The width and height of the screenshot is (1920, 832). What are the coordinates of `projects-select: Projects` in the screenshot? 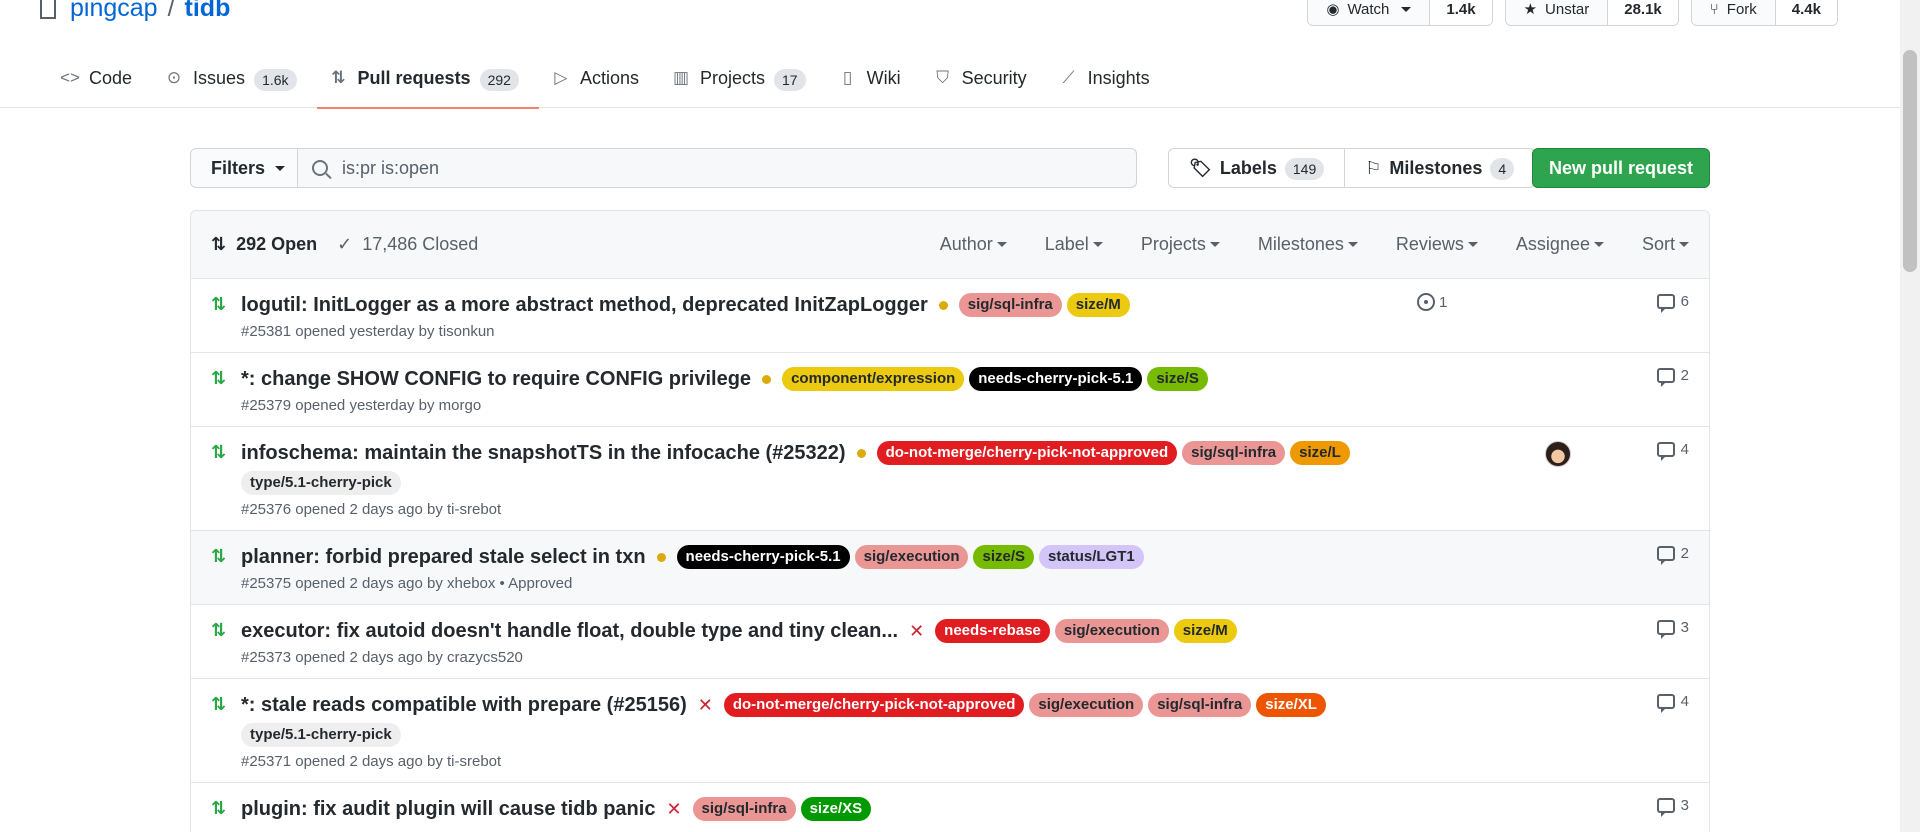 It's located at (1180, 244).